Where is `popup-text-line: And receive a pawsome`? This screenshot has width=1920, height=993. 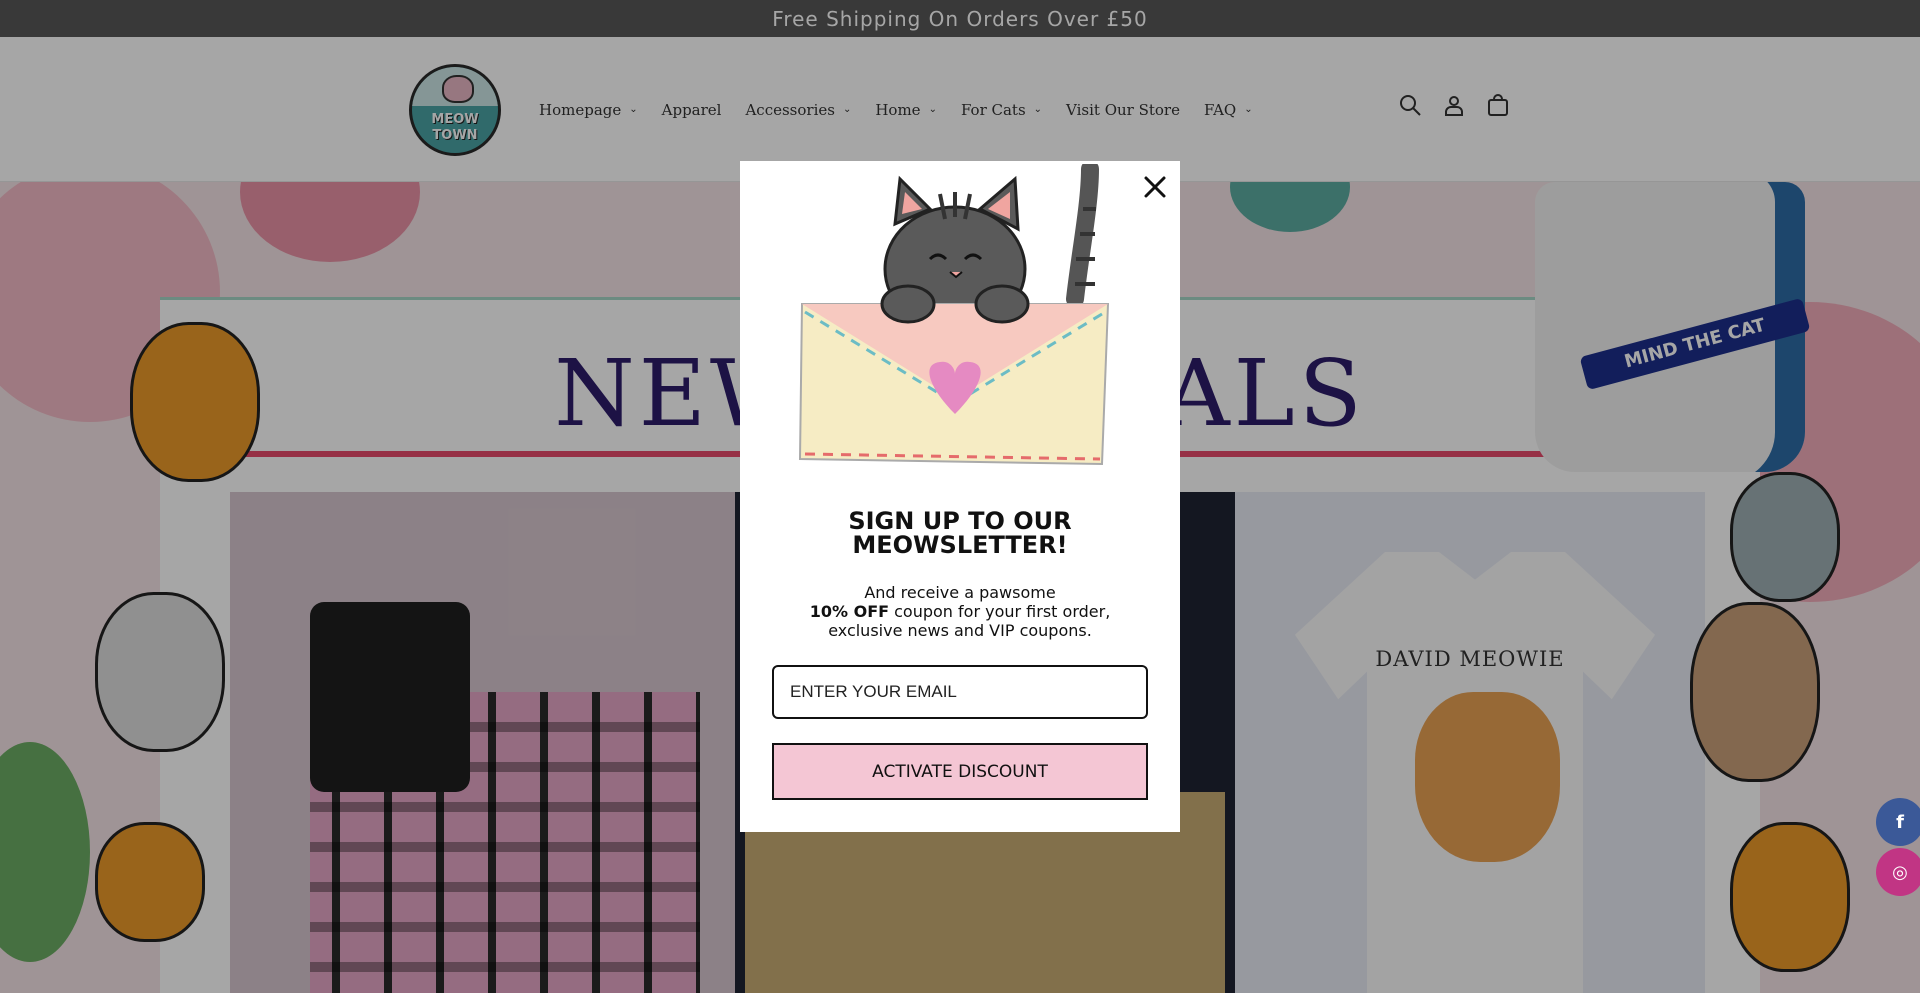
popup-text-line: And receive a pawsome is located at coordinates (960, 592).